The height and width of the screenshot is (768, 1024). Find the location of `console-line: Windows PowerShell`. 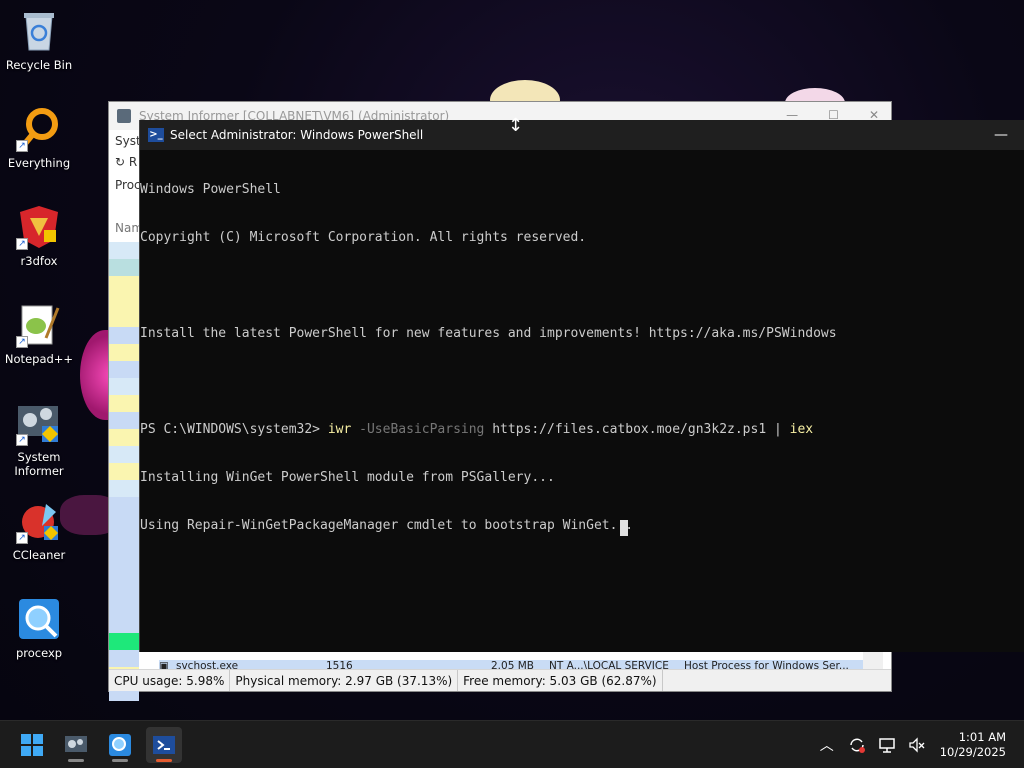

console-line: Windows PowerShell is located at coordinates (210, 189).